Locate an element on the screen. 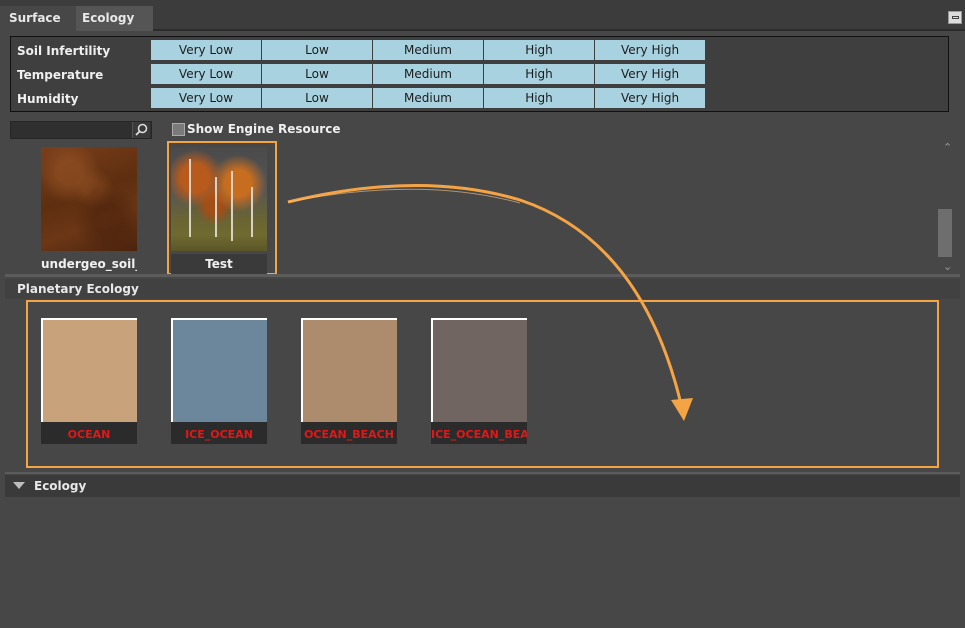  search-button is located at coordinates (141, 130).